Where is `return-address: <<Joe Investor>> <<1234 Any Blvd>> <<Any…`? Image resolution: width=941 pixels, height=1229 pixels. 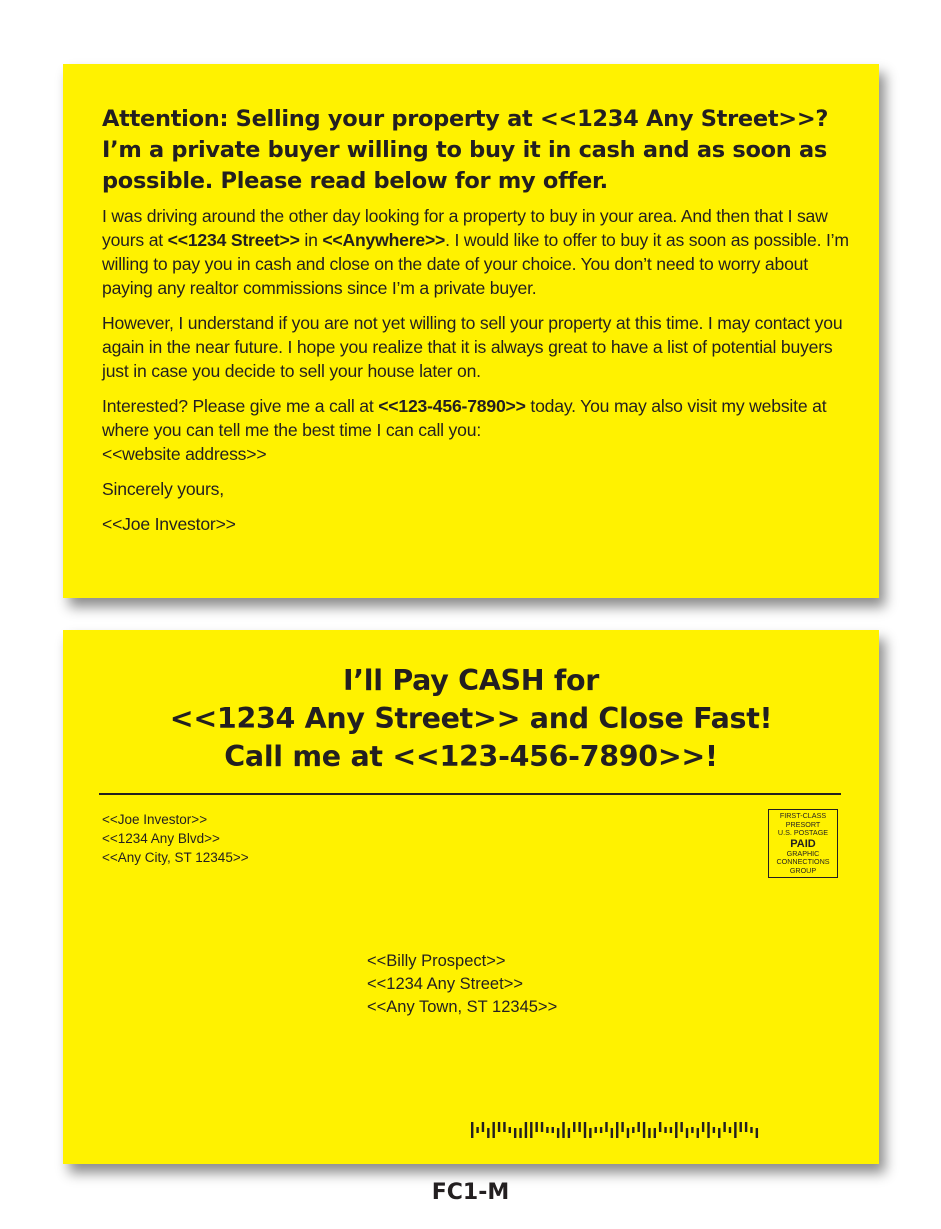 return-address: <<Joe Investor>> <<1234 Any Blvd>> <<Any… is located at coordinates (175, 838).